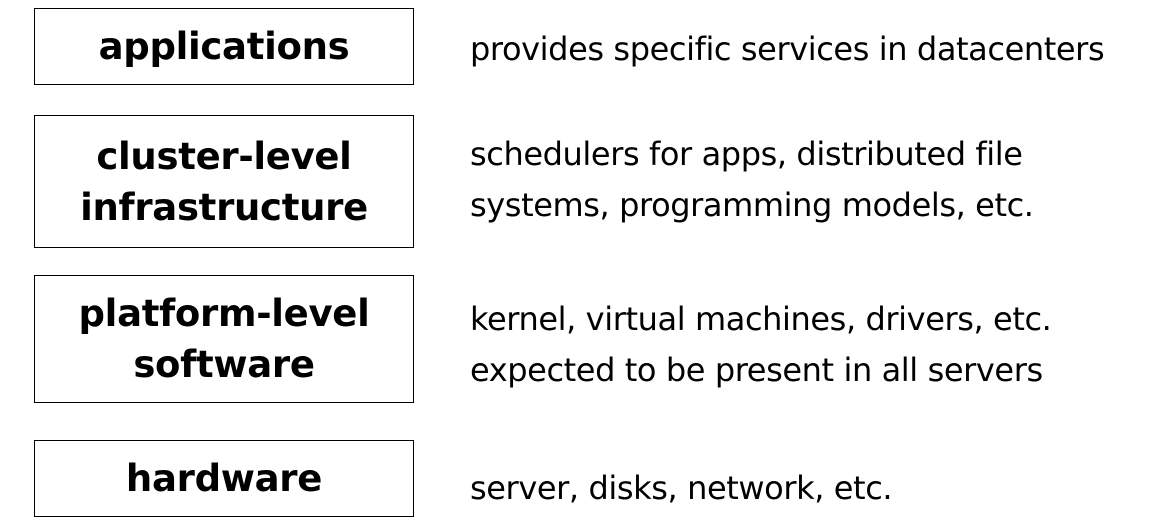 The height and width of the screenshot is (524, 1170). I want to click on layer-label-hardware: hardware, so click(224, 478).